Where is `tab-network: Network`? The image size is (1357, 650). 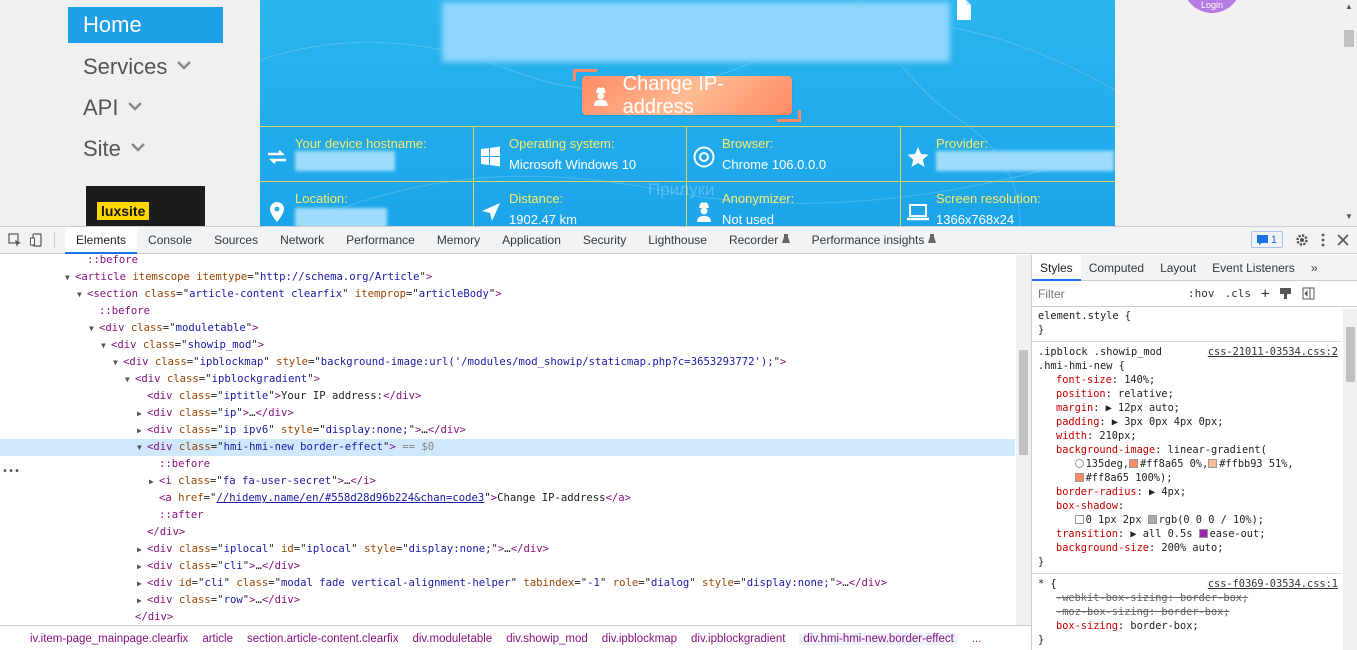
tab-network: Network is located at coordinates (302, 240).